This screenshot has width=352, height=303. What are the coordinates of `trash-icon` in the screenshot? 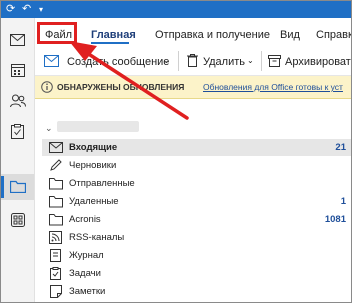 It's located at (192, 63).